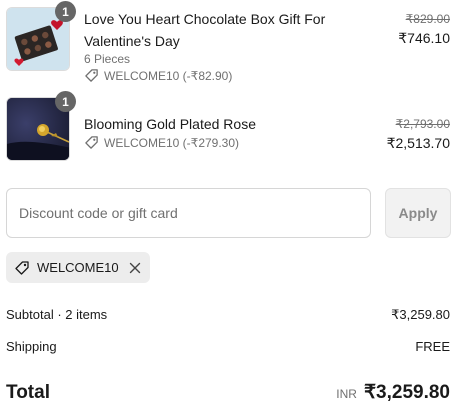  I want to click on original-price: ₹829.00, so click(427, 19).